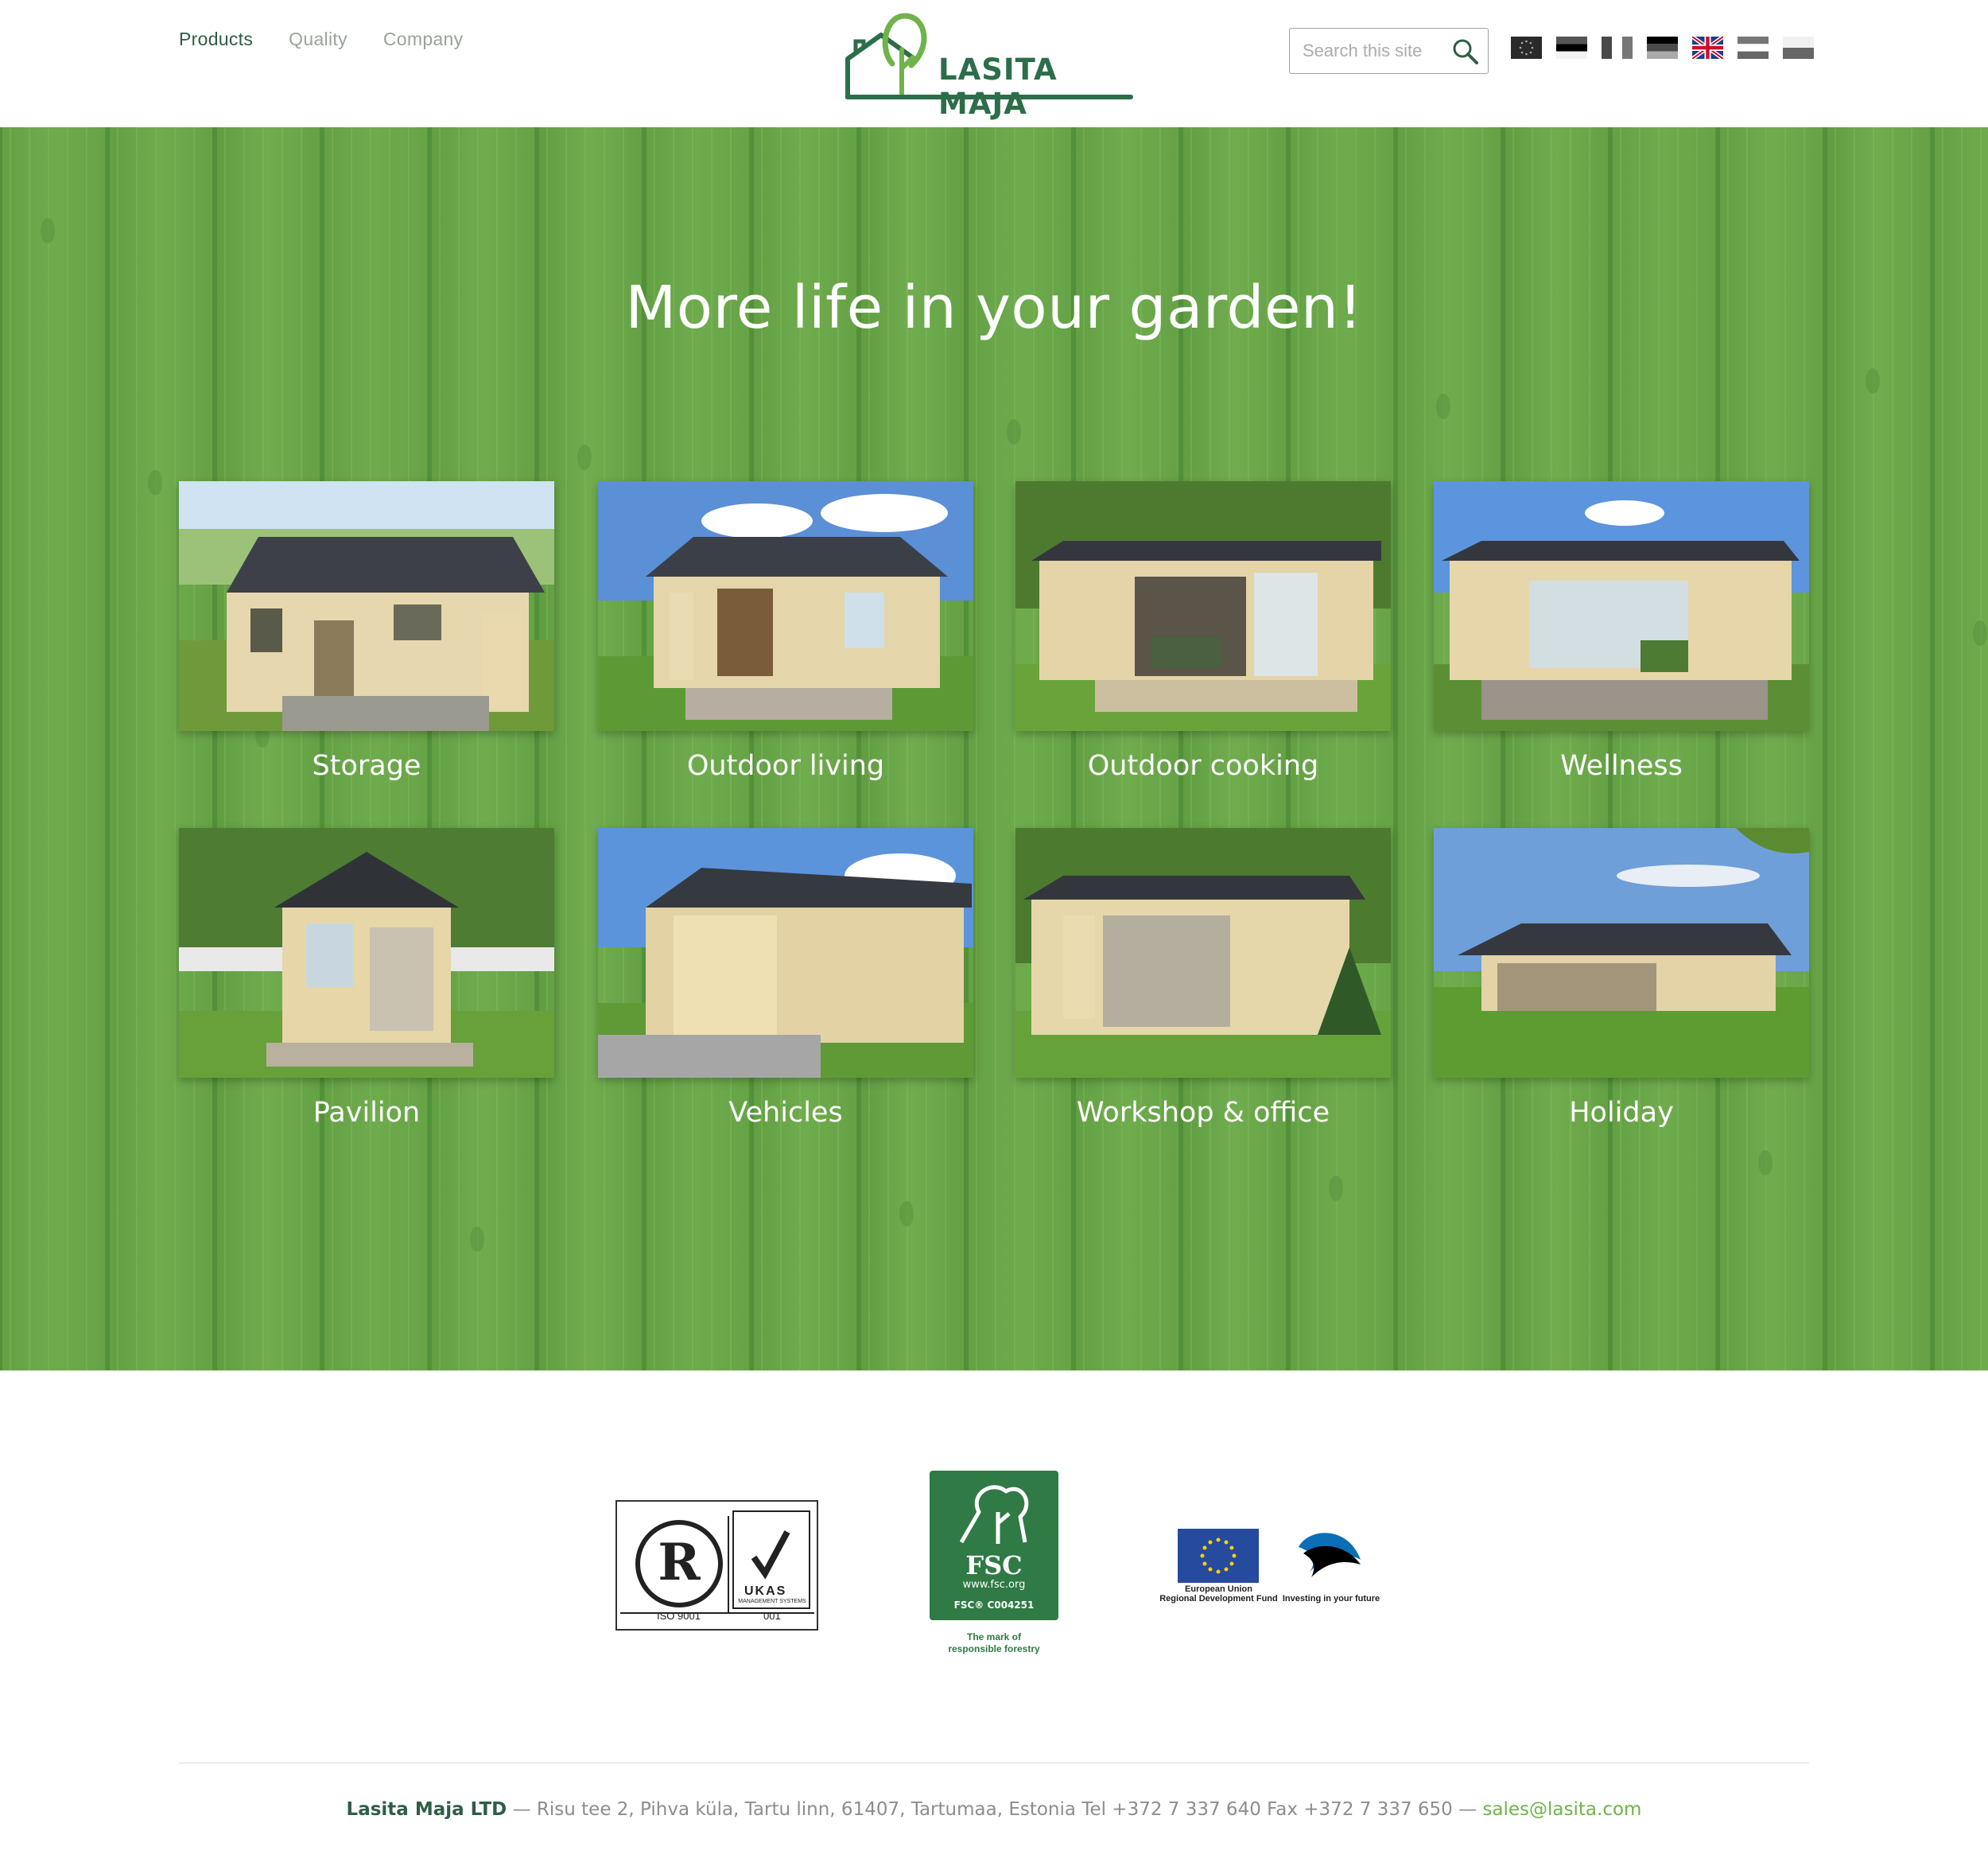 This screenshot has height=1862, width=1988. I want to click on fsc-name: FSC, so click(994, 1565).